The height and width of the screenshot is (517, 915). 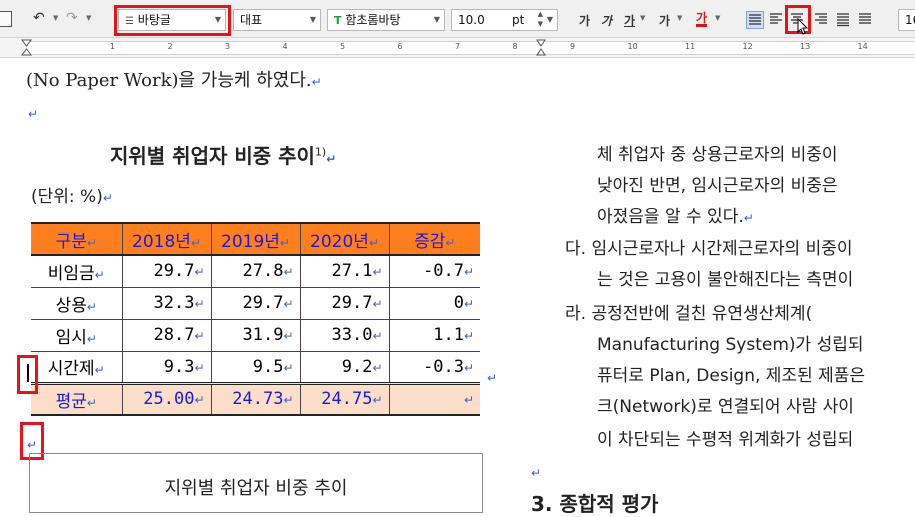 I want to click on table-cell: 27.8↵, so click(x=255, y=271).